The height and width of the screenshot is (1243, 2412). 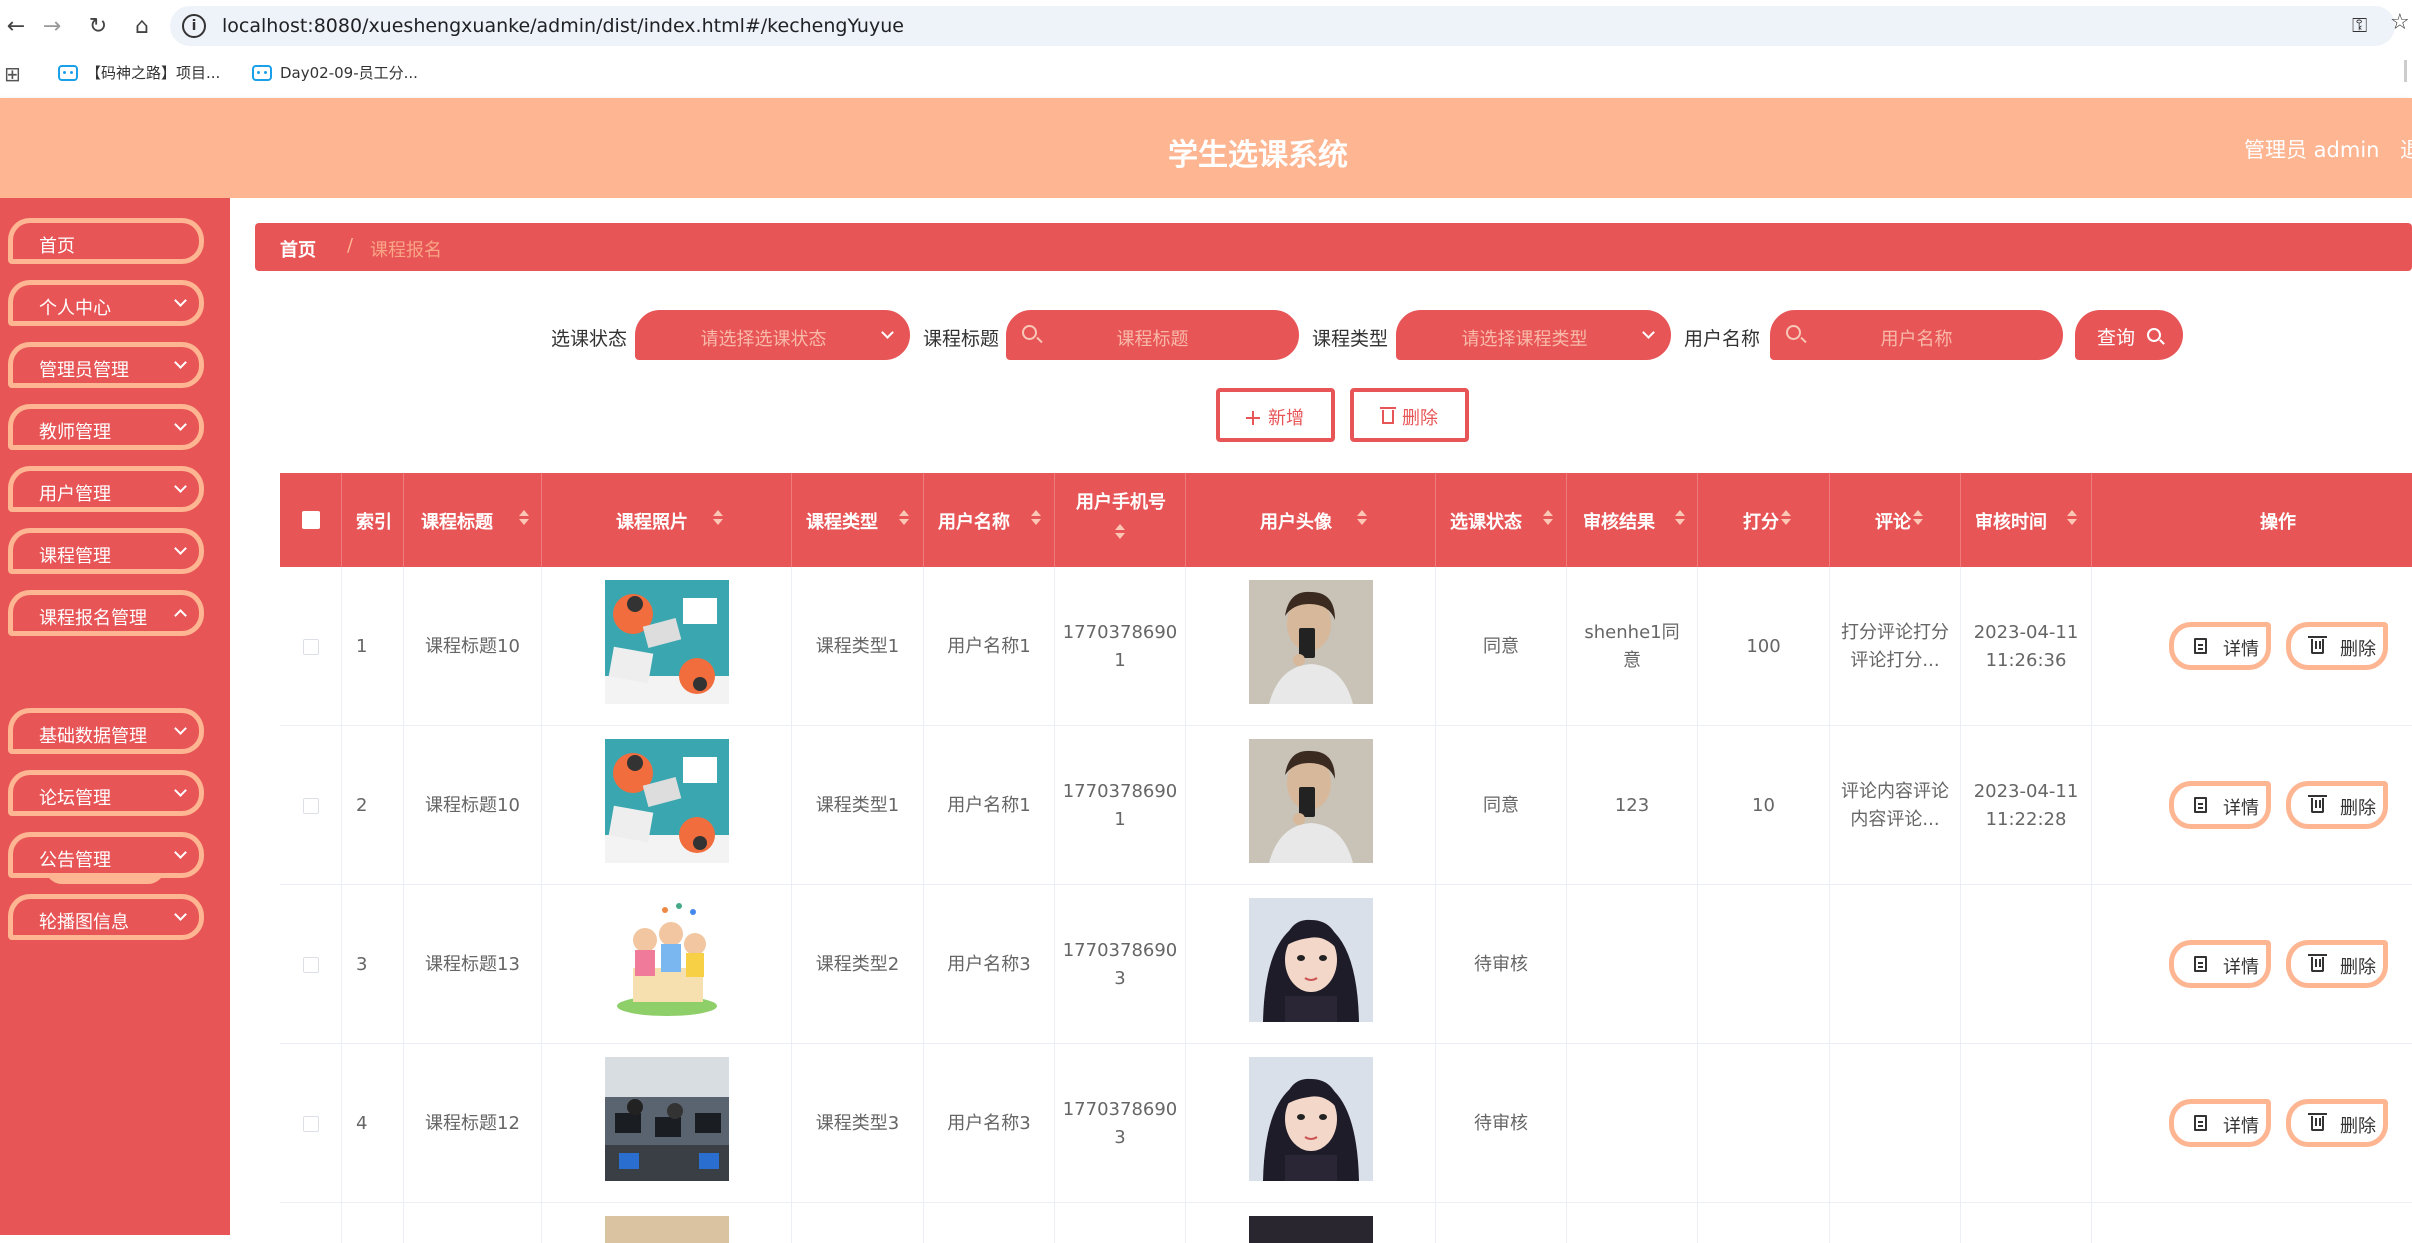 I want to click on password-key-icon: ⚿, so click(x=2359, y=25).